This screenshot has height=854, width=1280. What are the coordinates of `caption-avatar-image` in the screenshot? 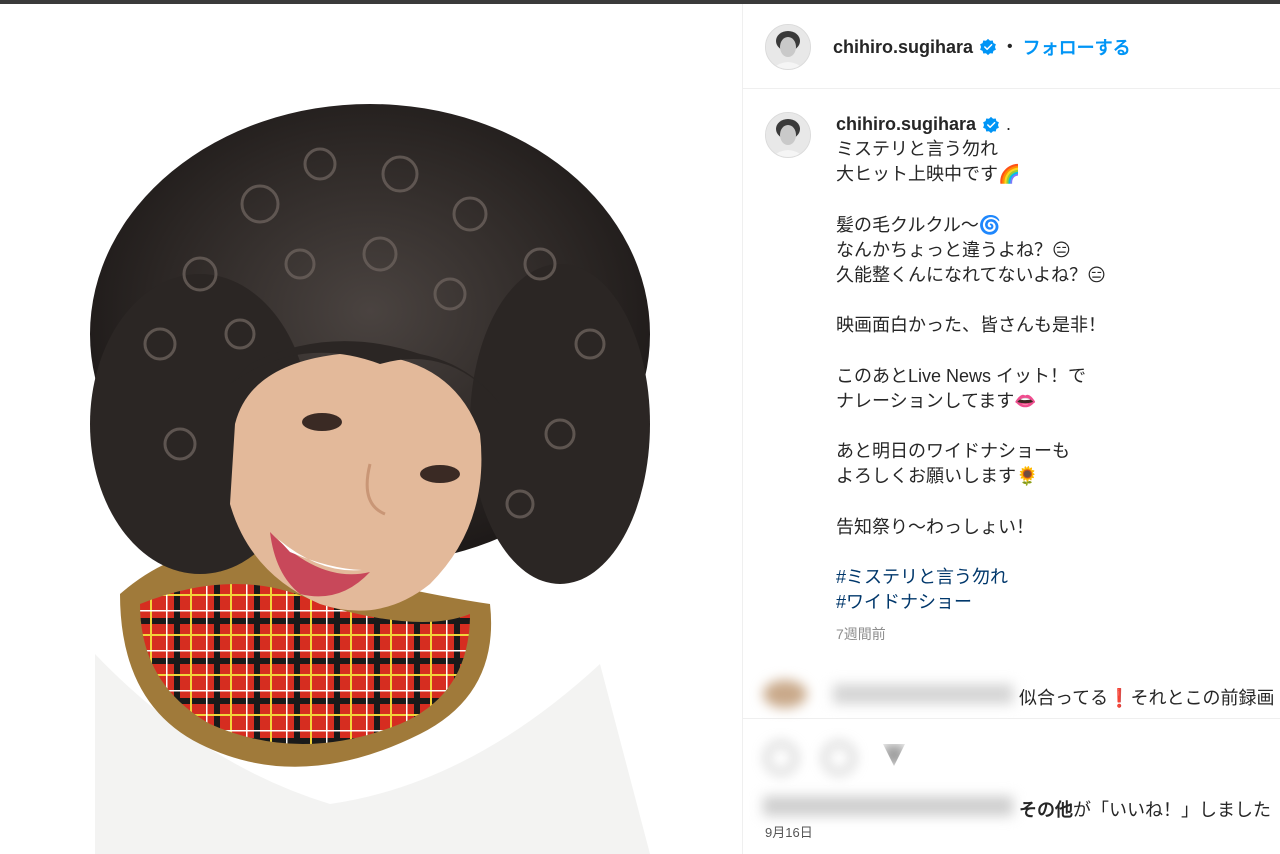 It's located at (788, 135).